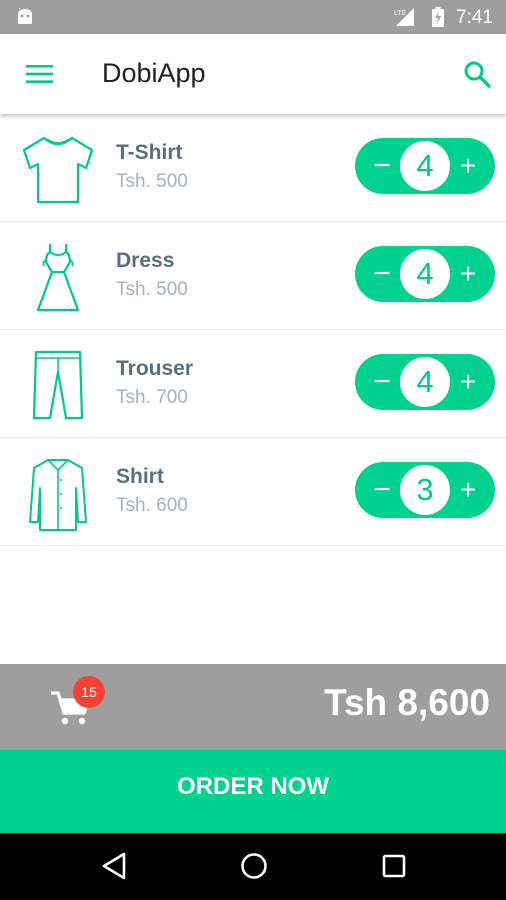 The height and width of the screenshot is (900, 506). I want to click on home-icon, so click(254, 866).